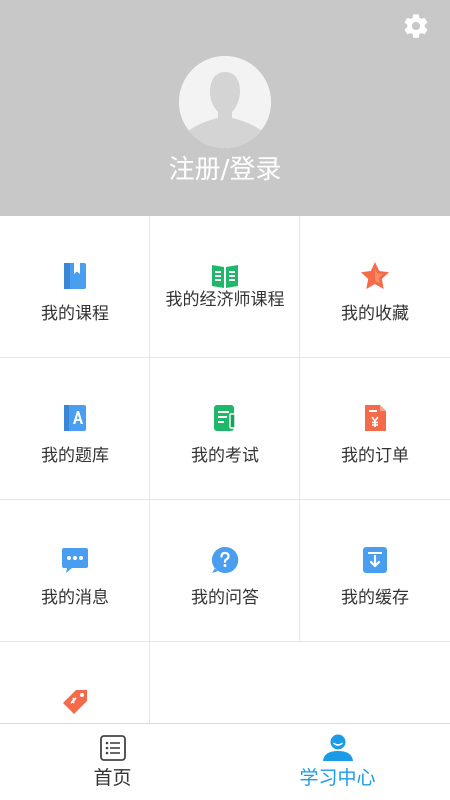  What do you see at coordinates (375, 598) in the screenshot?
I see `menu-item-label: 我的缓存` at bounding box center [375, 598].